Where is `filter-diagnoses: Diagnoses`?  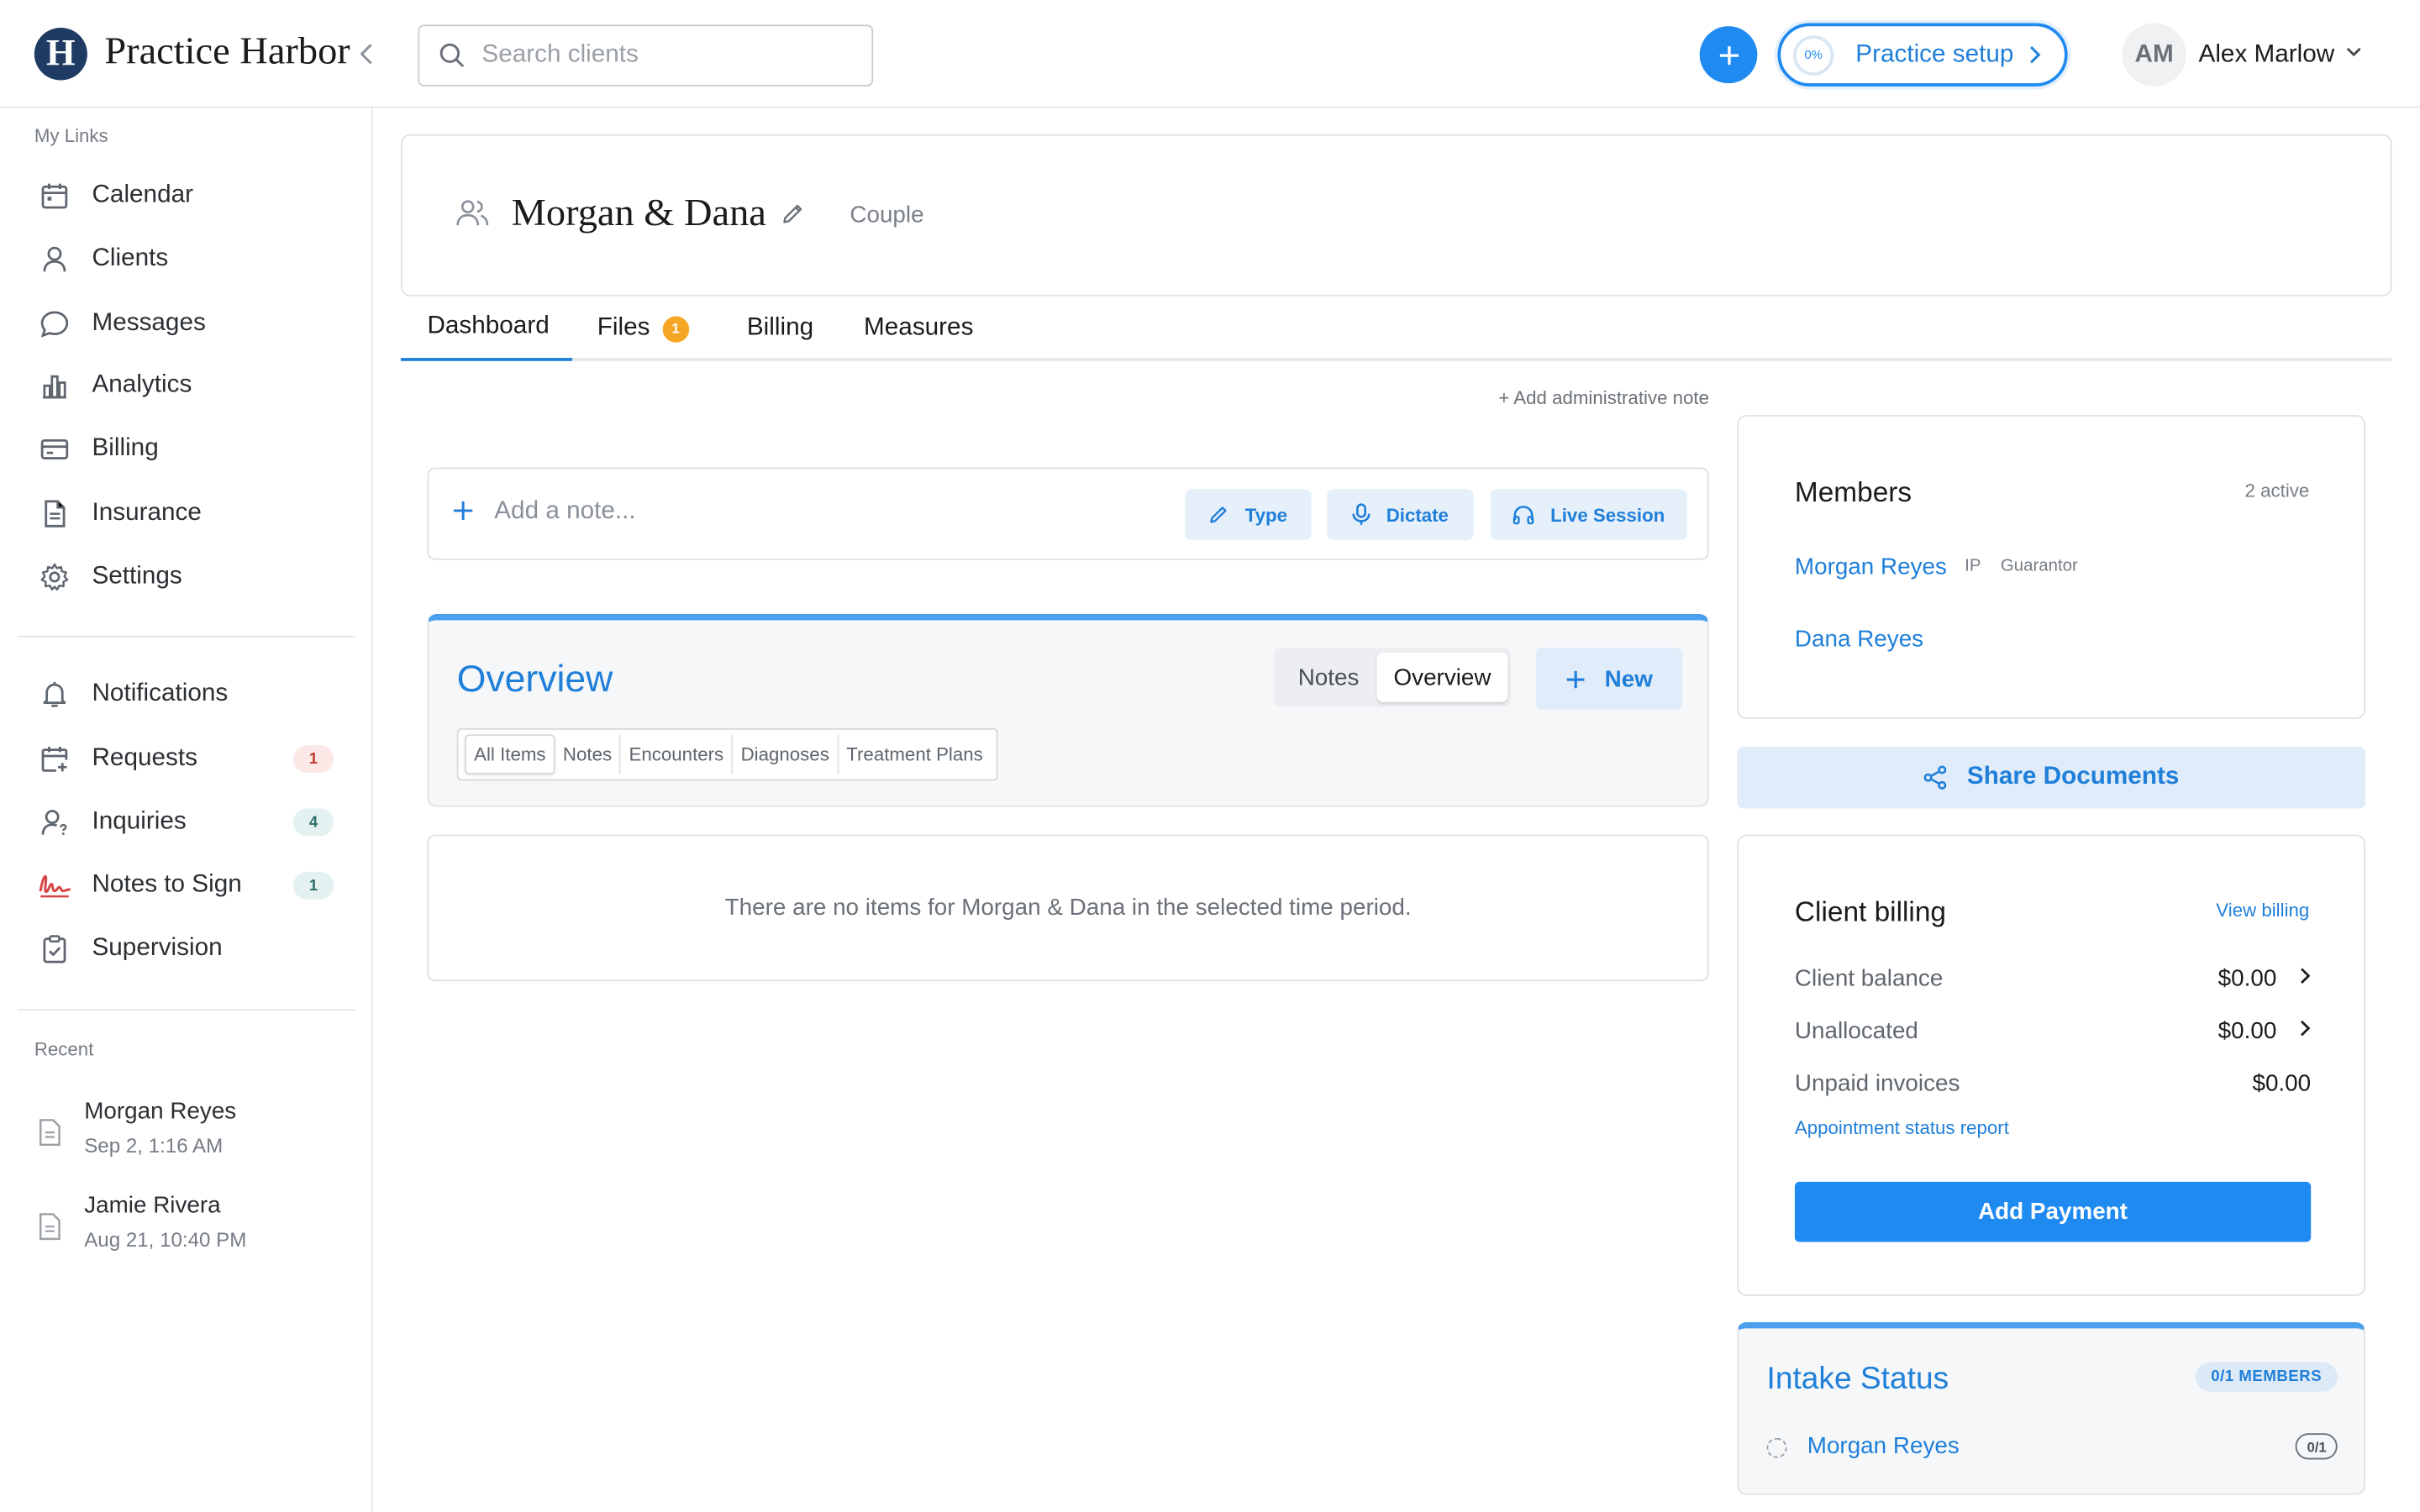
filter-diagnoses: Diagnoses is located at coordinates (786, 754).